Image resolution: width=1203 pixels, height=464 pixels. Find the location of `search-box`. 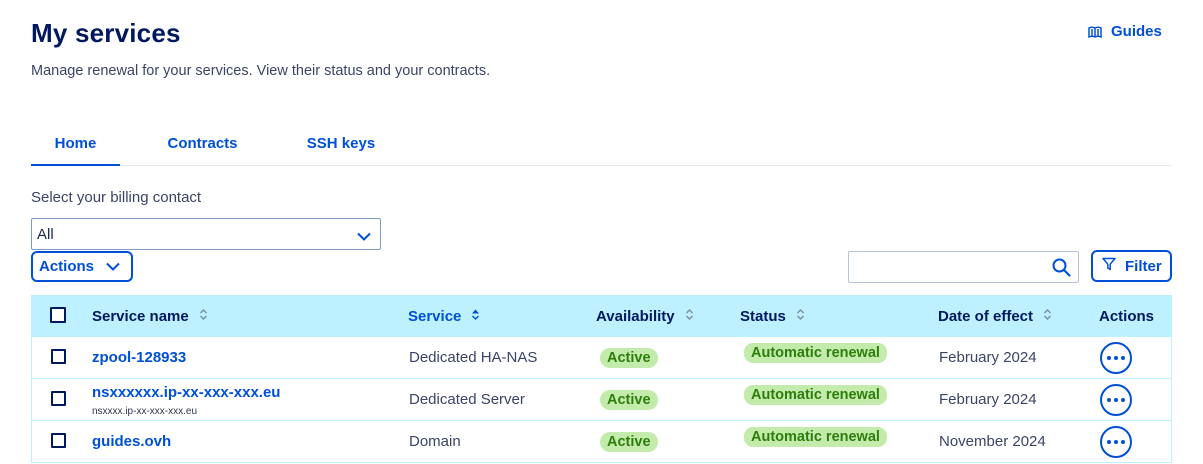

search-box is located at coordinates (963, 267).